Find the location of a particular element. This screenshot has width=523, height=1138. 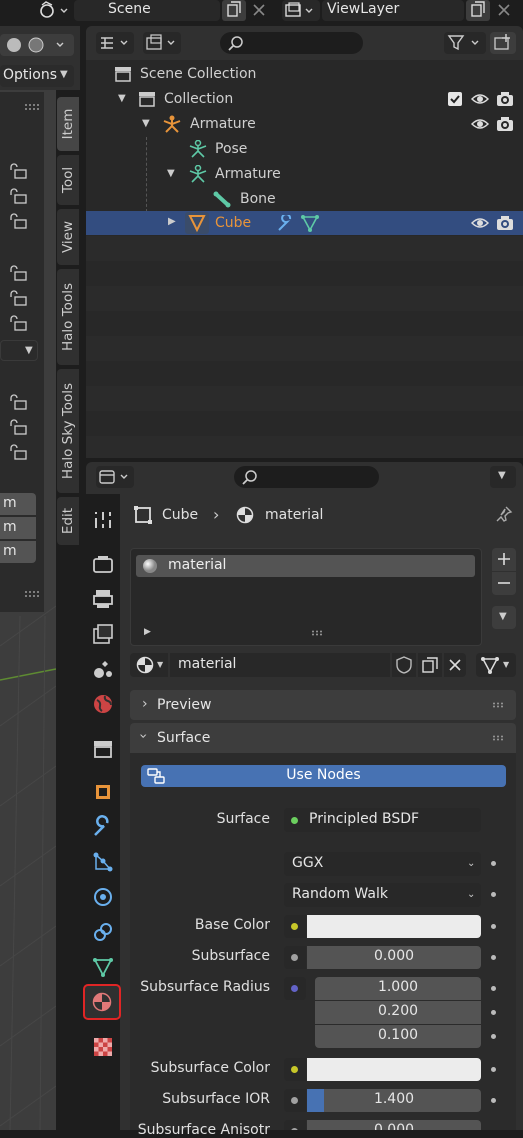

fake-user-button is located at coordinates (404, 665).